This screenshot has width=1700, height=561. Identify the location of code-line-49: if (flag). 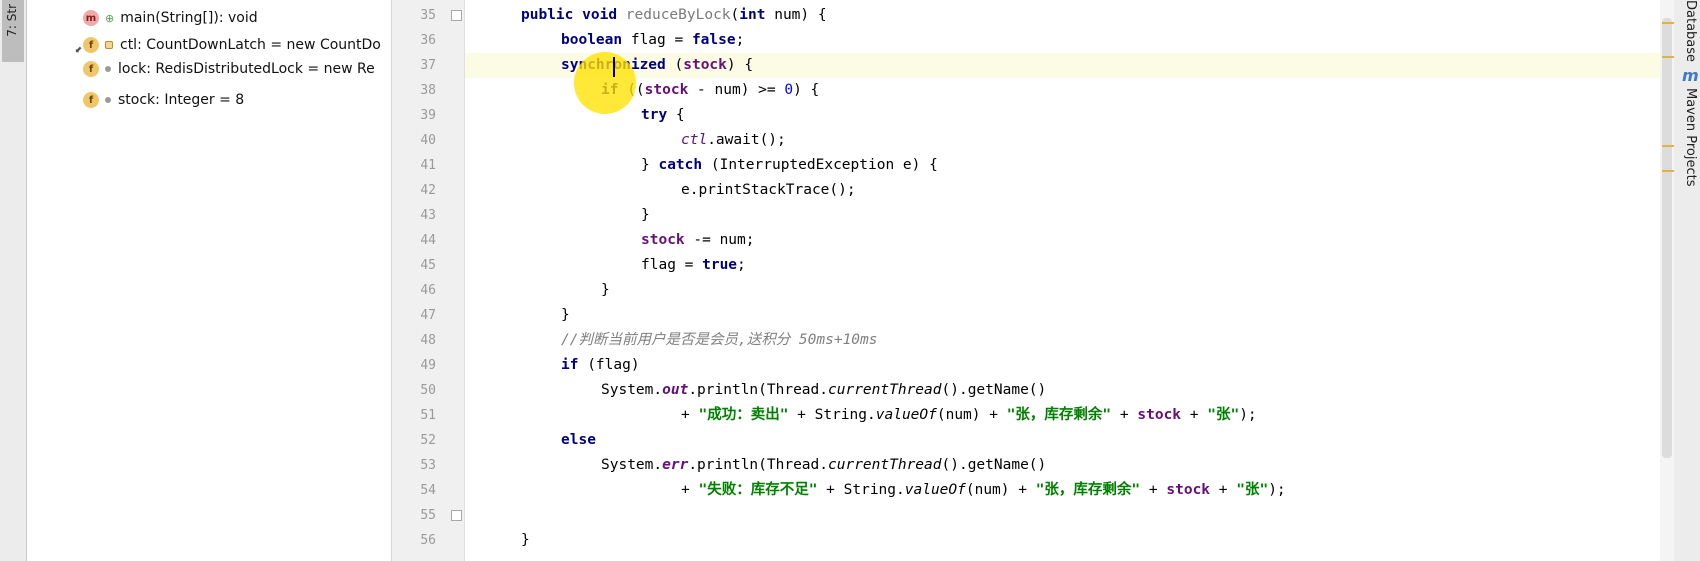
(1062, 365).